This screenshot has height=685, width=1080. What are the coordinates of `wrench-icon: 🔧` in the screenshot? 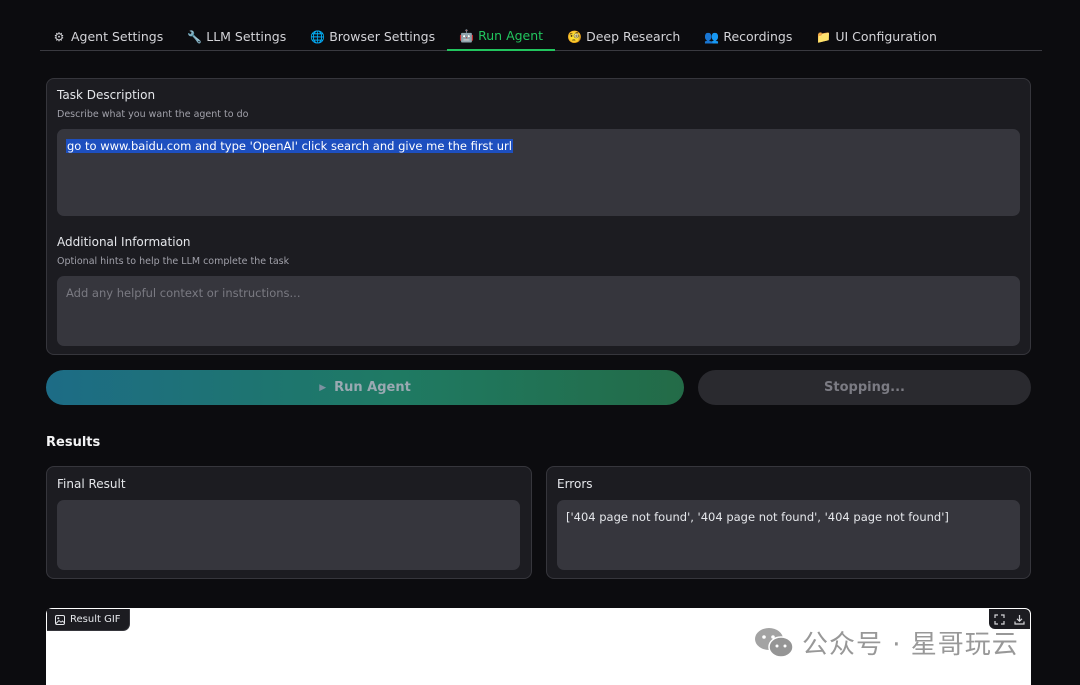 It's located at (195, 36).